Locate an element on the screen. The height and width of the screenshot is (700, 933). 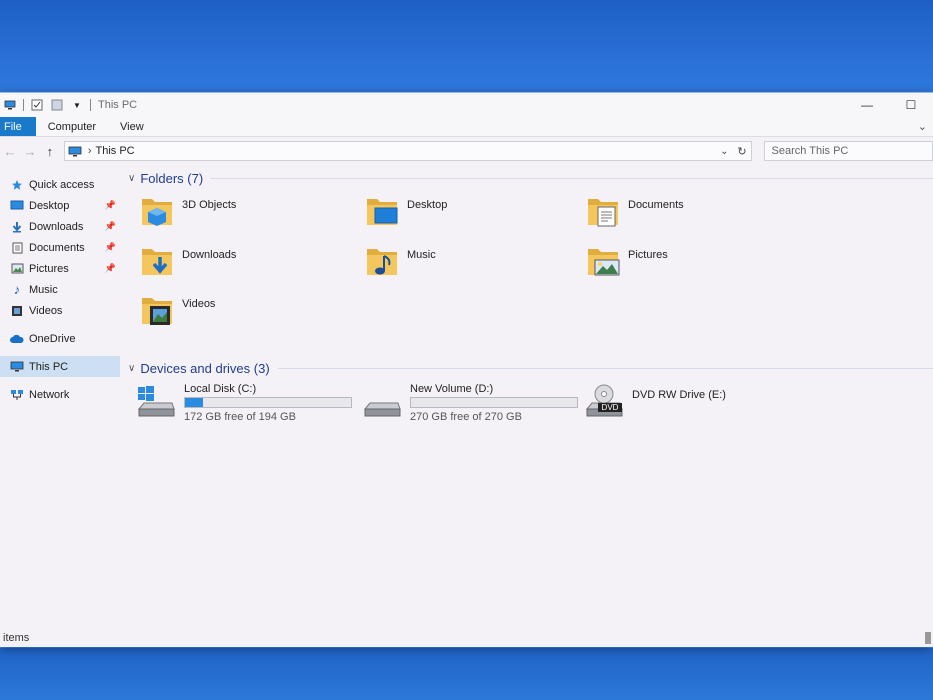
sidebar-item-desktop: Desktop 📌 is located at coordinates (60, 205).